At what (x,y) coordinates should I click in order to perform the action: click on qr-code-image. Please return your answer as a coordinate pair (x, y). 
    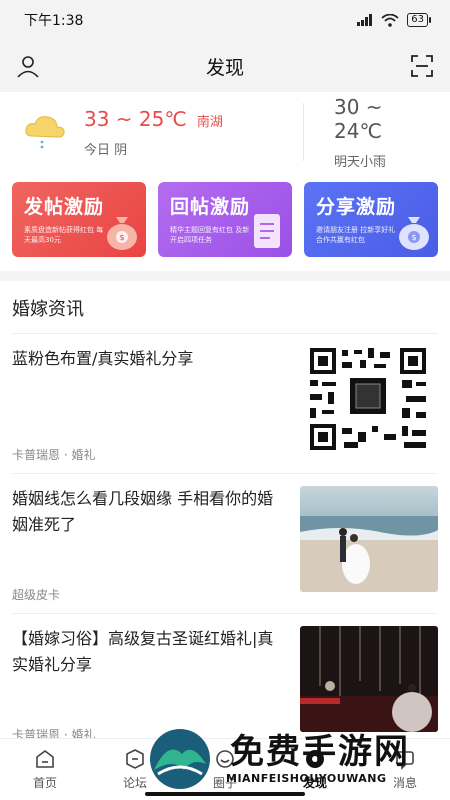
    Looking at the image, I should click on (368, 399).